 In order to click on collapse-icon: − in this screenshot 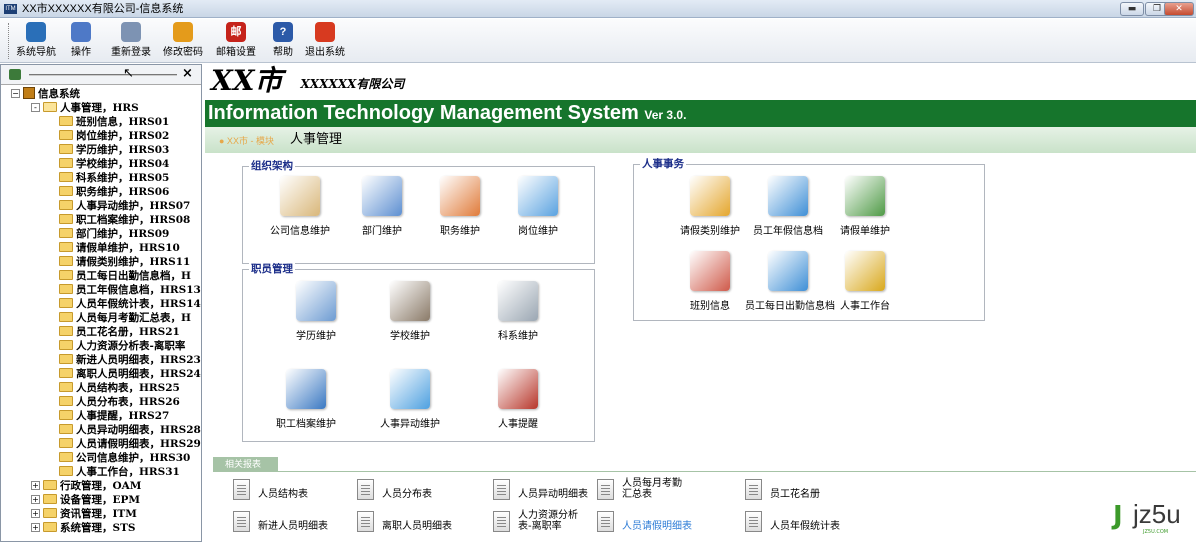, I will do `click(15, 93)`.